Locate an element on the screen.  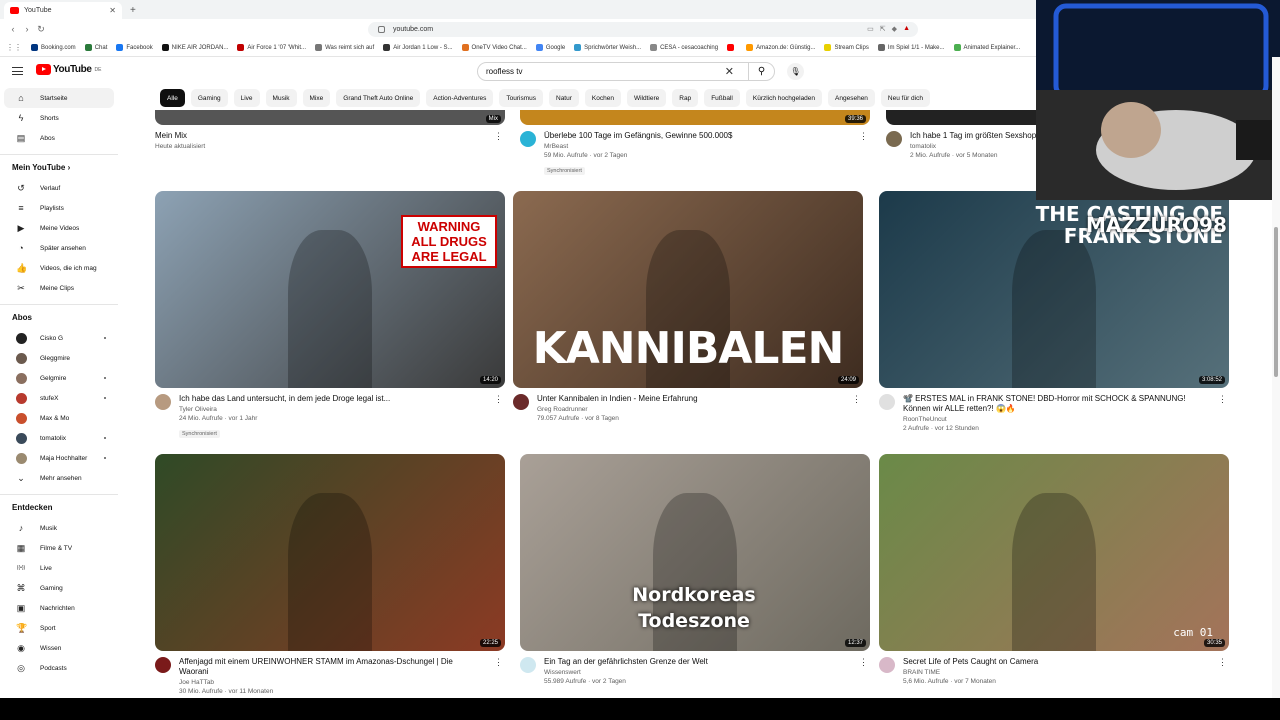
you-section-title: Mein YouTube › is located at coordinates (59, 166).